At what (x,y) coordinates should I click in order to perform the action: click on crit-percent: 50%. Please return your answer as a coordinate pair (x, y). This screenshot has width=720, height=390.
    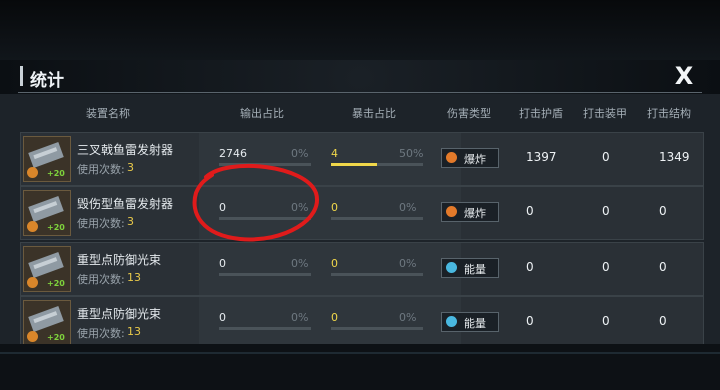
    Looking at the image, I should click on (411, 153).